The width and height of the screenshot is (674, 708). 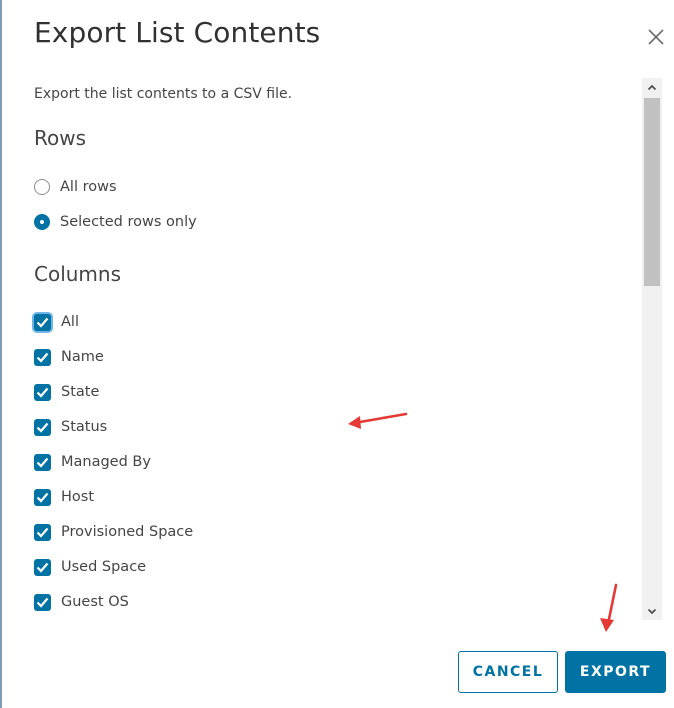 What do you see at coordinates (78, 274) in the screenshot?
I see `columns-heading: Columns` at bounding box center [78, 274].